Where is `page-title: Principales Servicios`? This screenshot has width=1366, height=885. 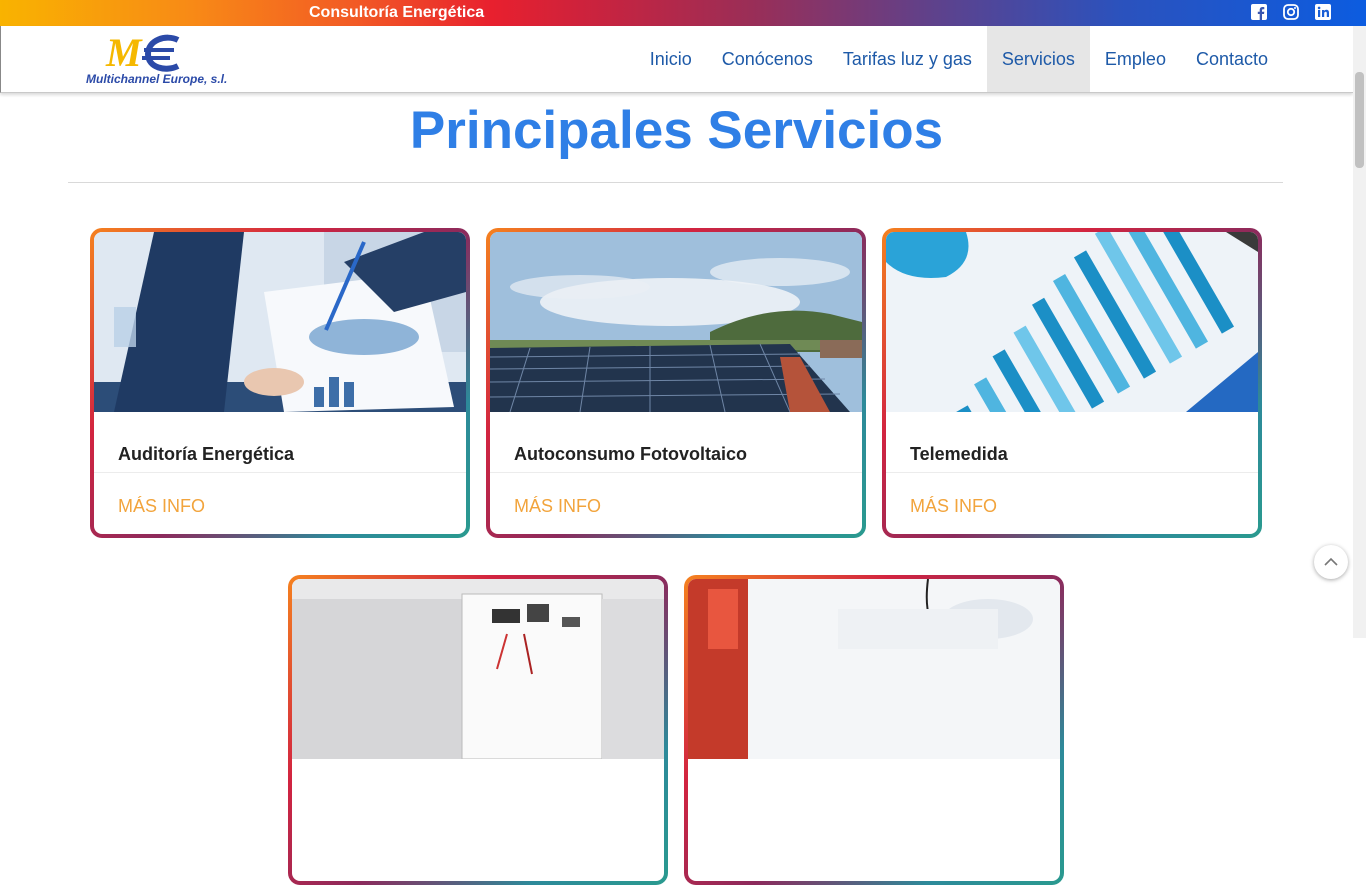 page-title: Principales Servicios is located at coordinates (676, 130).